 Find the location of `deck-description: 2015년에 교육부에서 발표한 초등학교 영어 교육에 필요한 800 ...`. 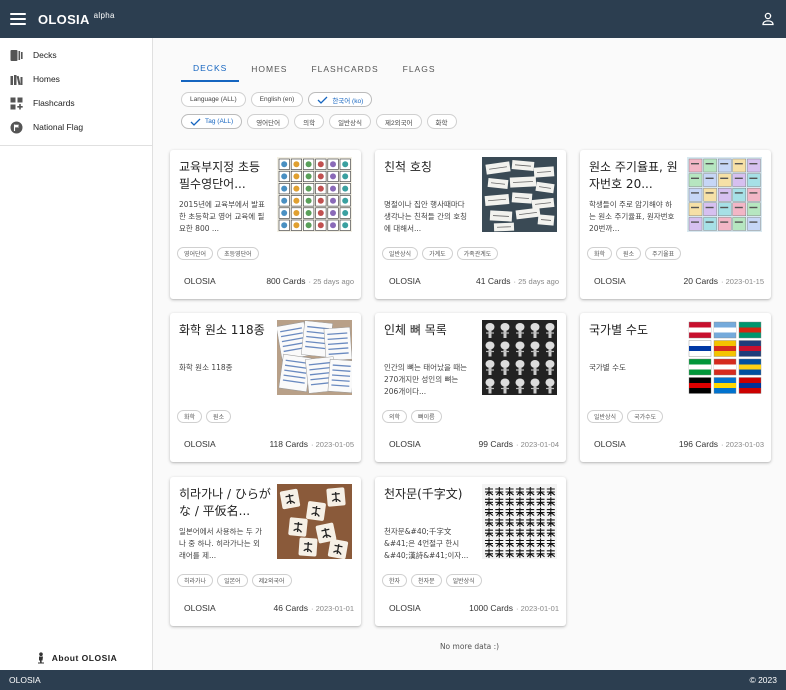

deck-description: 2015년에 교육부에서 발표한 초등학교 영어 교육에 필요한 800 ... is located at coordinates (222, 216).